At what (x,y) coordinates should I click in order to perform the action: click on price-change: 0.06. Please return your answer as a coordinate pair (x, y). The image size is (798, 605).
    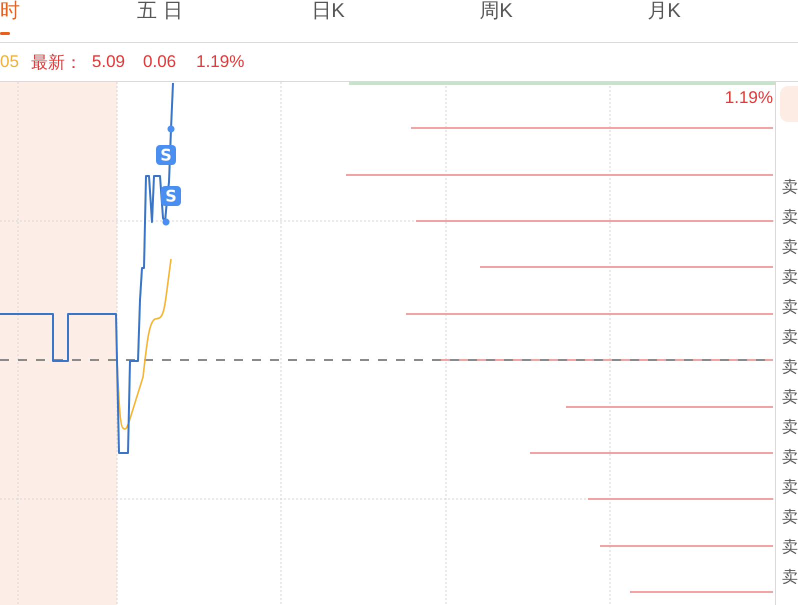
    Looking at the image, I should click on (159, 62).